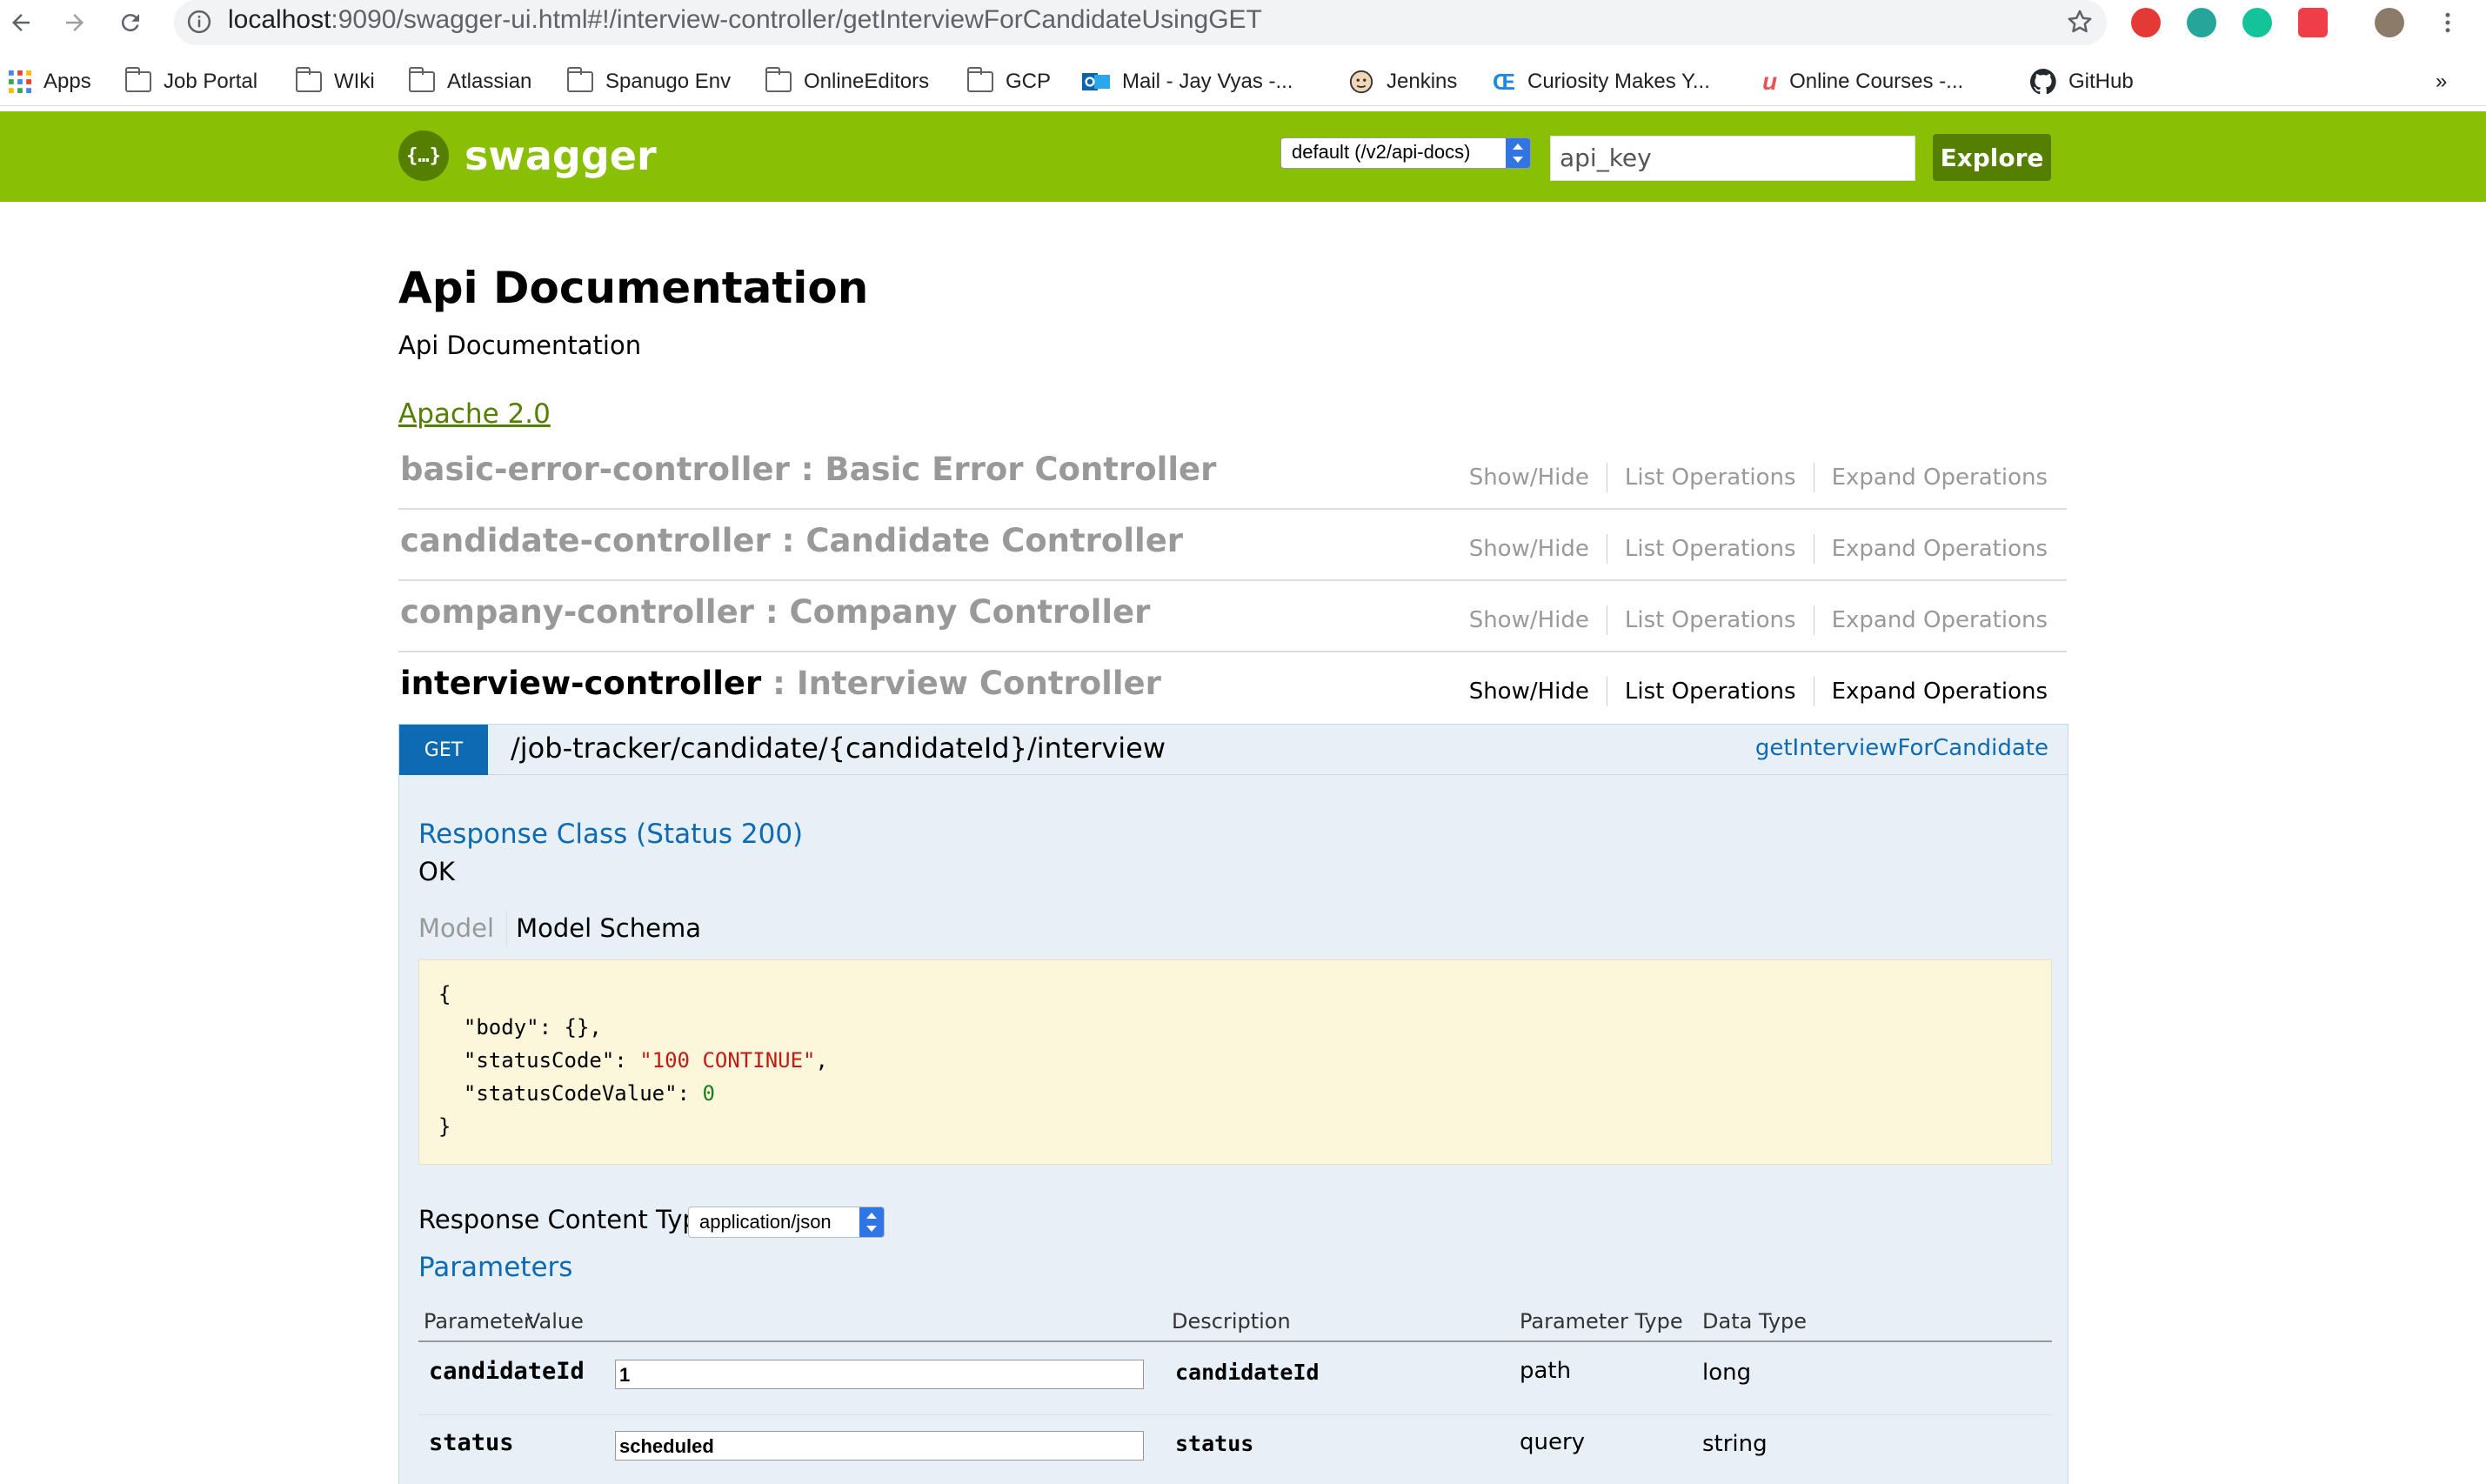 This screenshot has width=2486, height=1484. I want to click on http-method-badge: GET, so click(443, 750).